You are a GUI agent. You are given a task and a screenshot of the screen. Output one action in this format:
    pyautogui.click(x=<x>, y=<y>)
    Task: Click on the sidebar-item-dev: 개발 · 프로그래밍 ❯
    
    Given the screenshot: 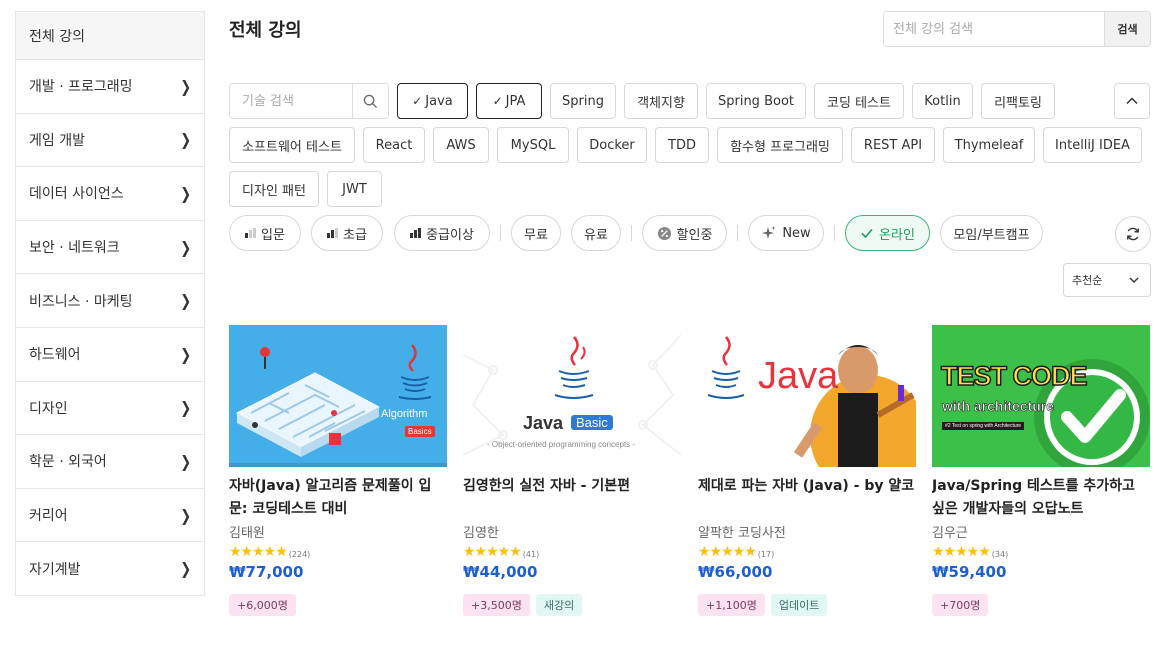 What is the action you would take?
    pyautogui.click(x=110, y=86)
    